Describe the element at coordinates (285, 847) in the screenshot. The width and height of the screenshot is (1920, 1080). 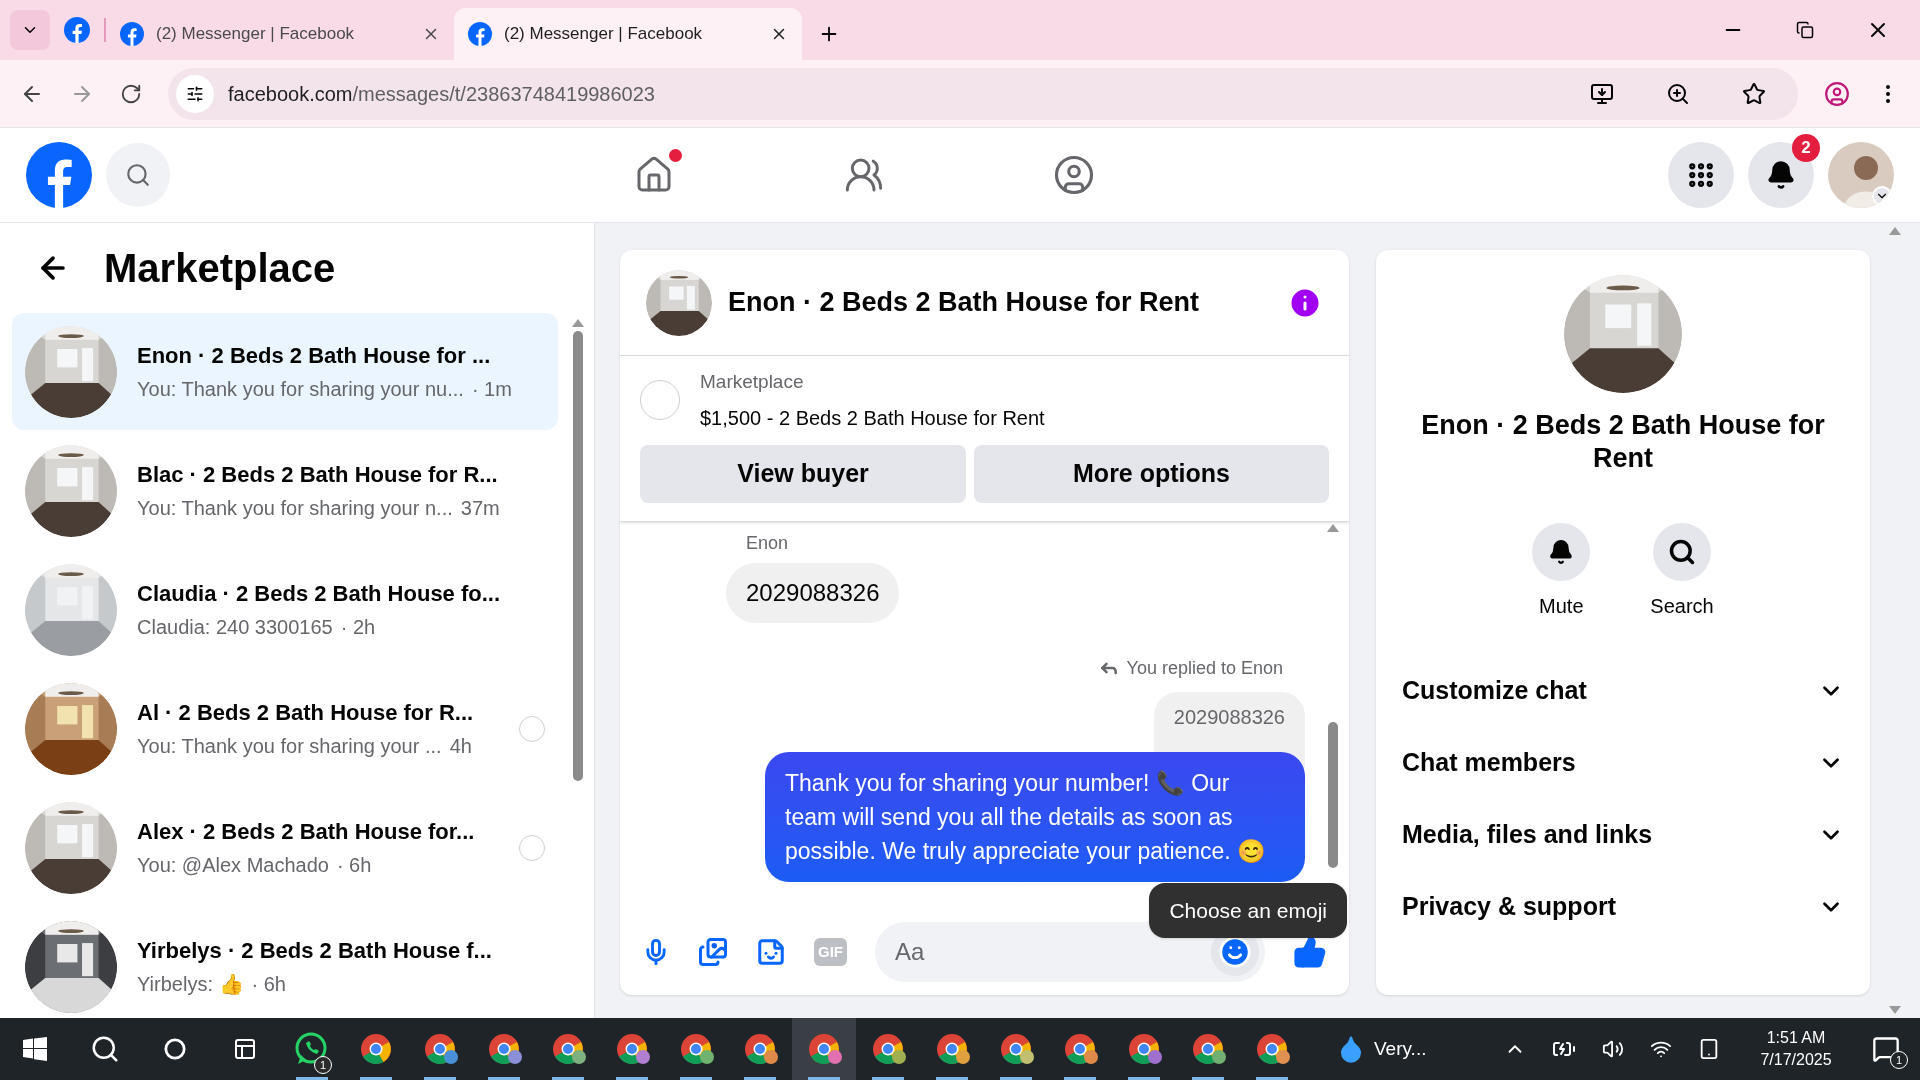
I see `conversation-item: Alex · 2 Beds 2 Bath House for... You: @Alex Machado · 6h` at that location.